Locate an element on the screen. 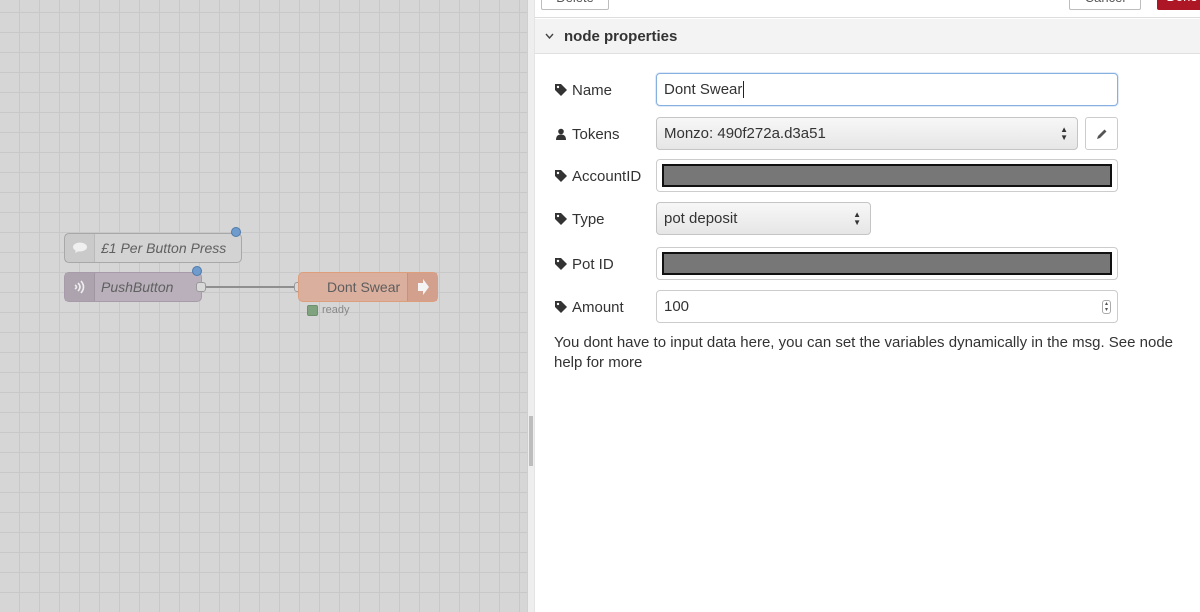  pot-id-input is located at coordinates (887, 263).